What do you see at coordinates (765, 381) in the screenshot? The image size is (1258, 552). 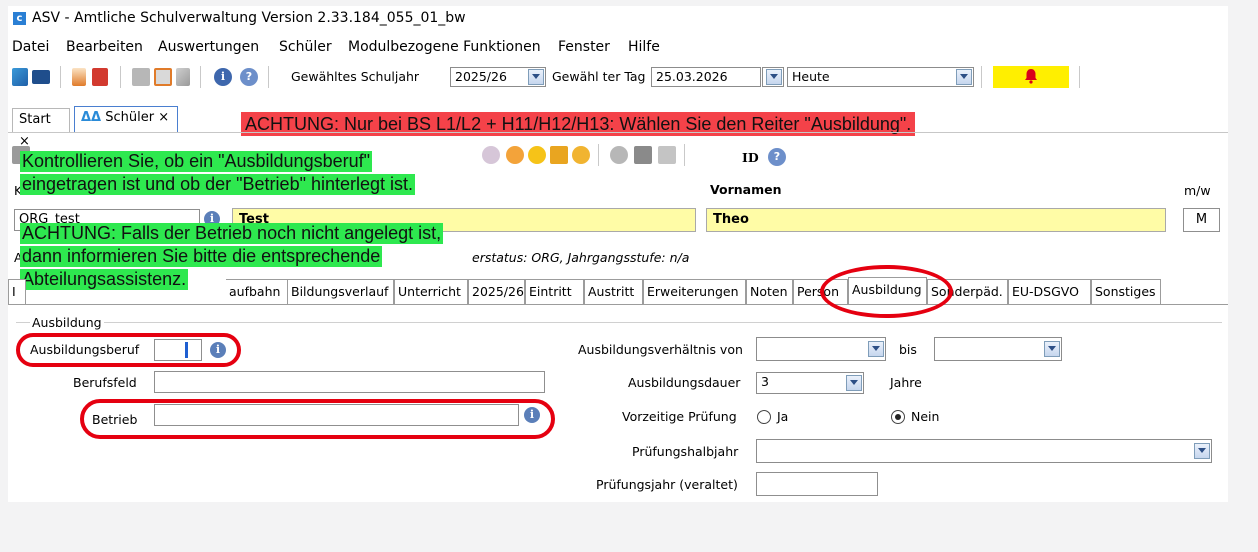 I see `dauer-value: 3` at bounding box center [765, 381].